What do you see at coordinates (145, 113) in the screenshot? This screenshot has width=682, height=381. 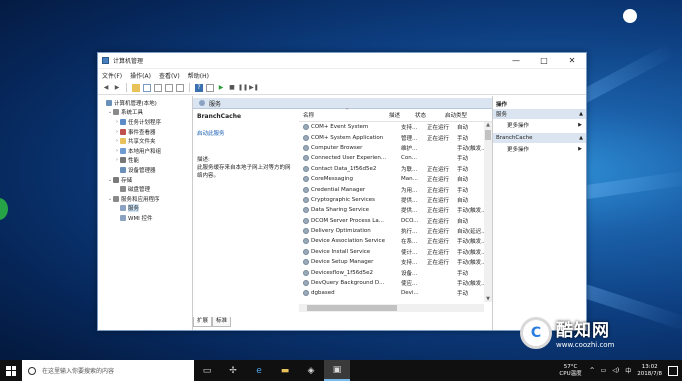 I see `tree-item: ⌄ 系统工具` at bounding box center [145, 113].